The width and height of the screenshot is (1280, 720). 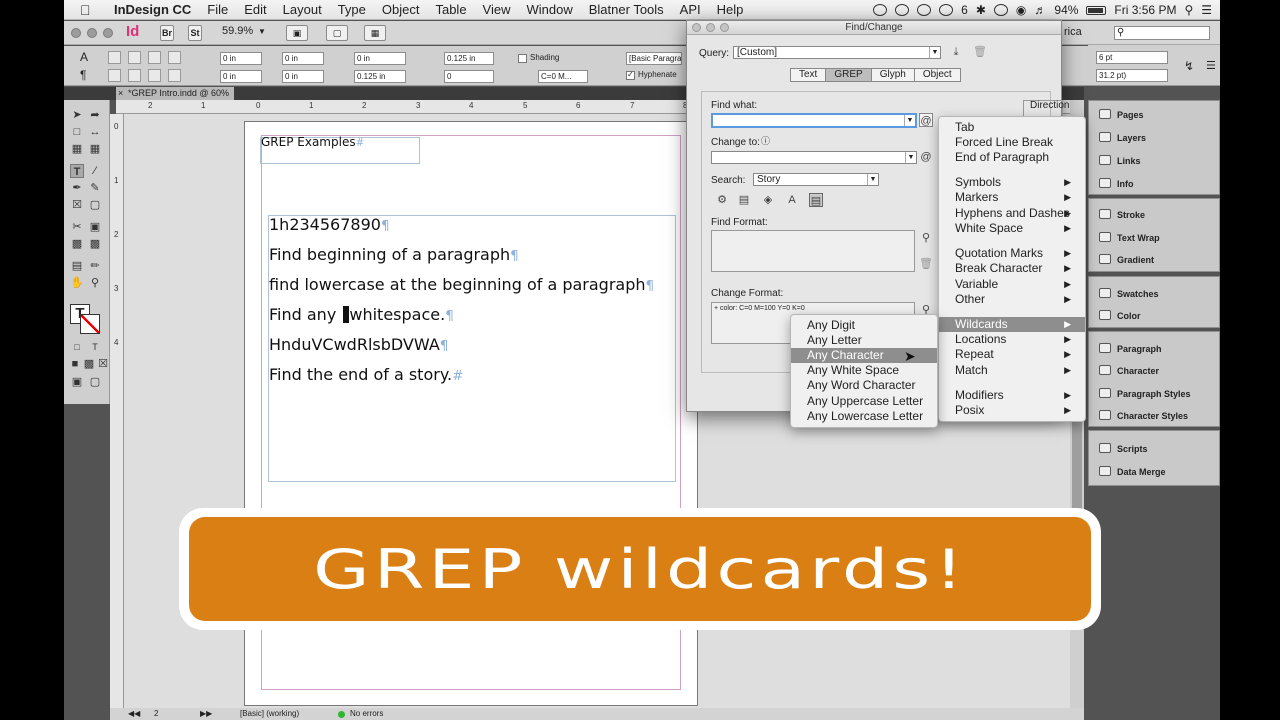 I want to click on spotlight-icon: ⚲, so click(x=1188, y=10).